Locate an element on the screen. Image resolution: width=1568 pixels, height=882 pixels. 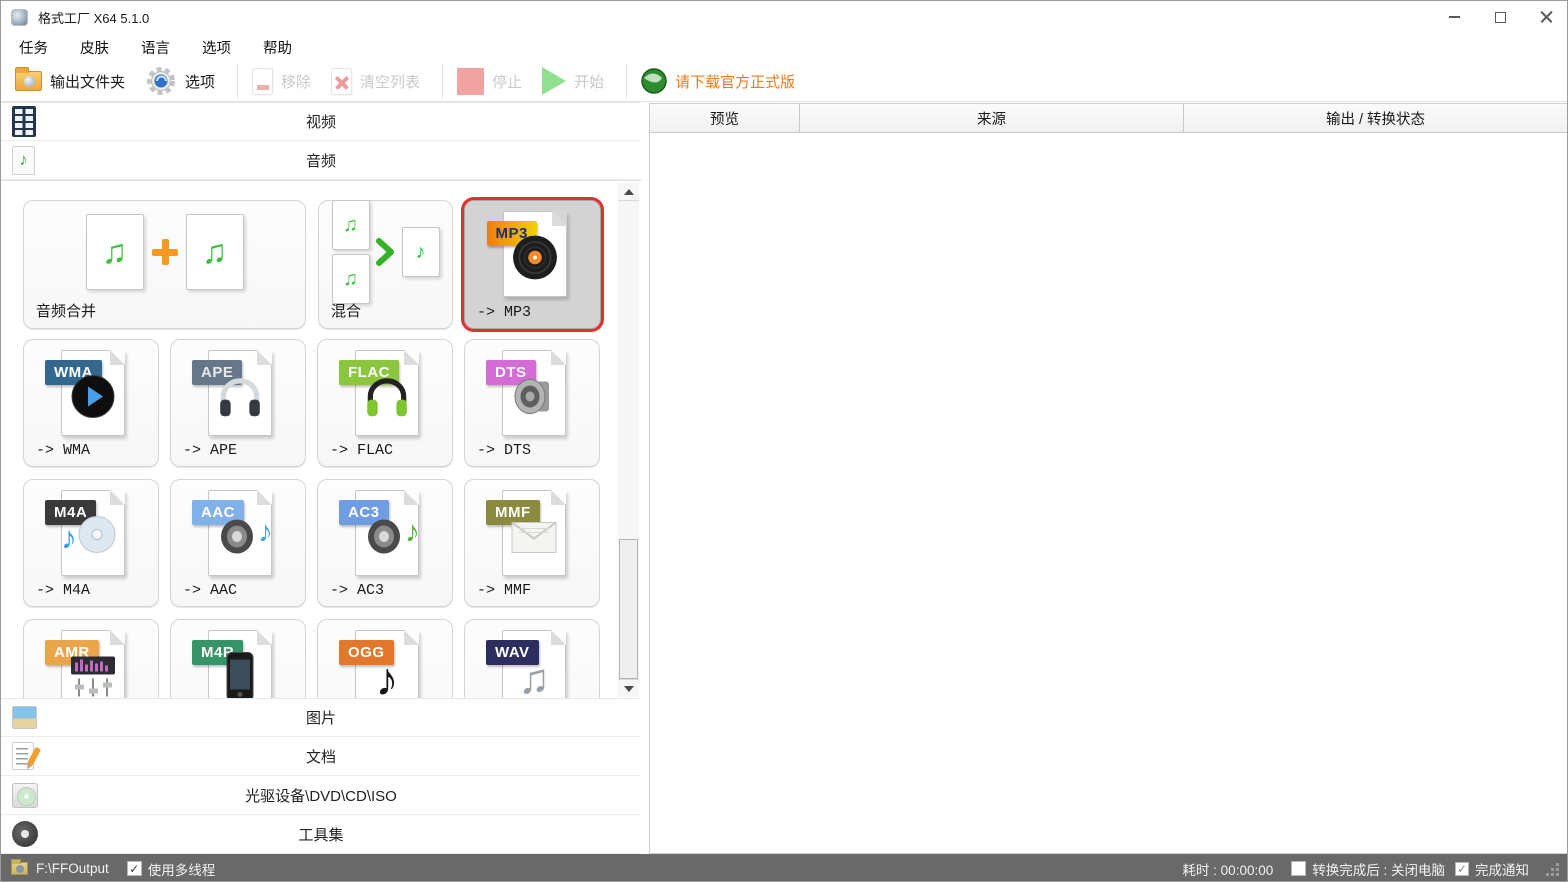
format-tile-wma: WMA -> WMA is located at coordinates (91, 403).